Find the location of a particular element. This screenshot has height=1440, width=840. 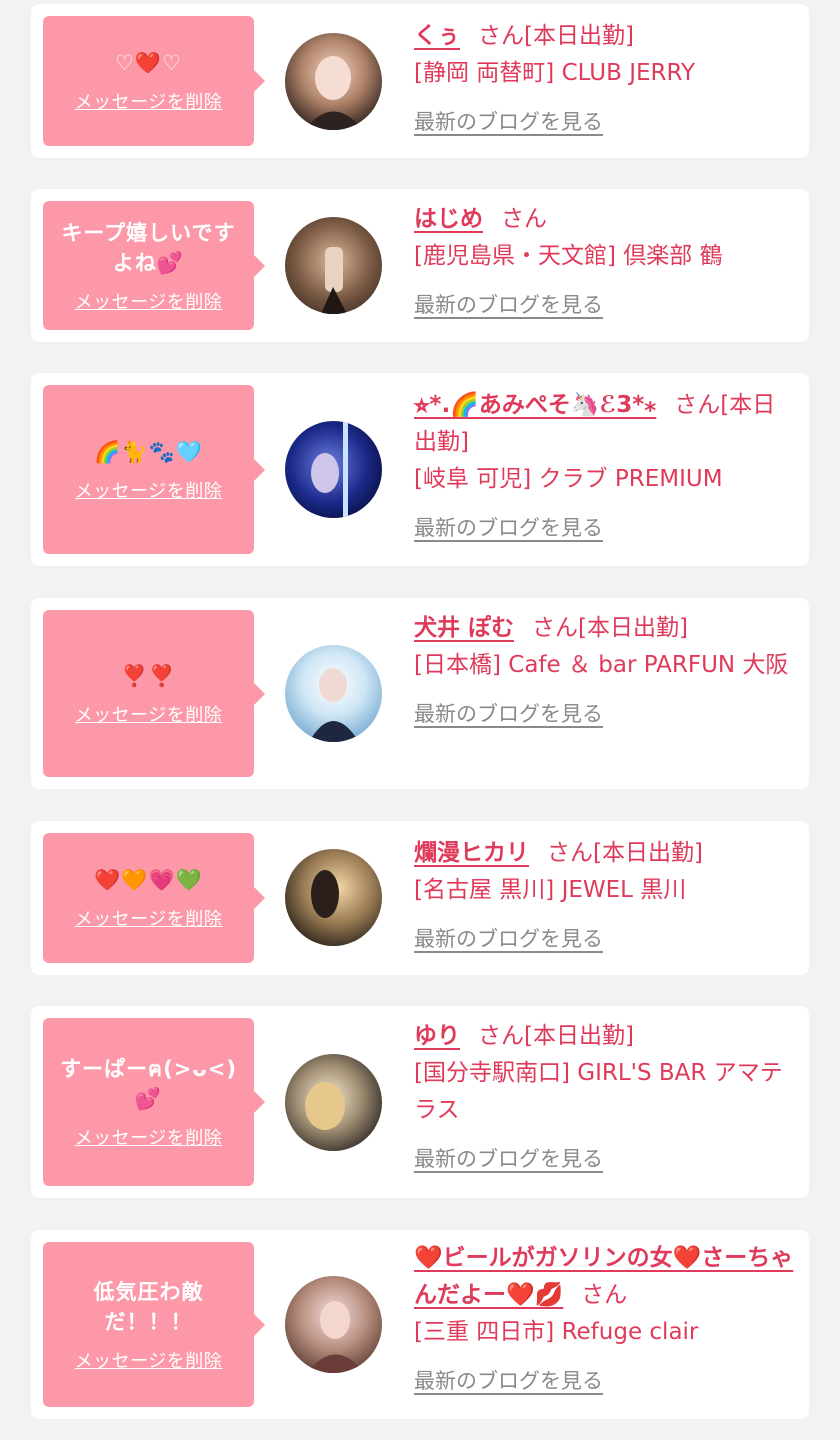

cast-name-link: ⭐︎*.🌈あみぺそ🦄ℰ3*⁎ is located at coordinates (535, 405).